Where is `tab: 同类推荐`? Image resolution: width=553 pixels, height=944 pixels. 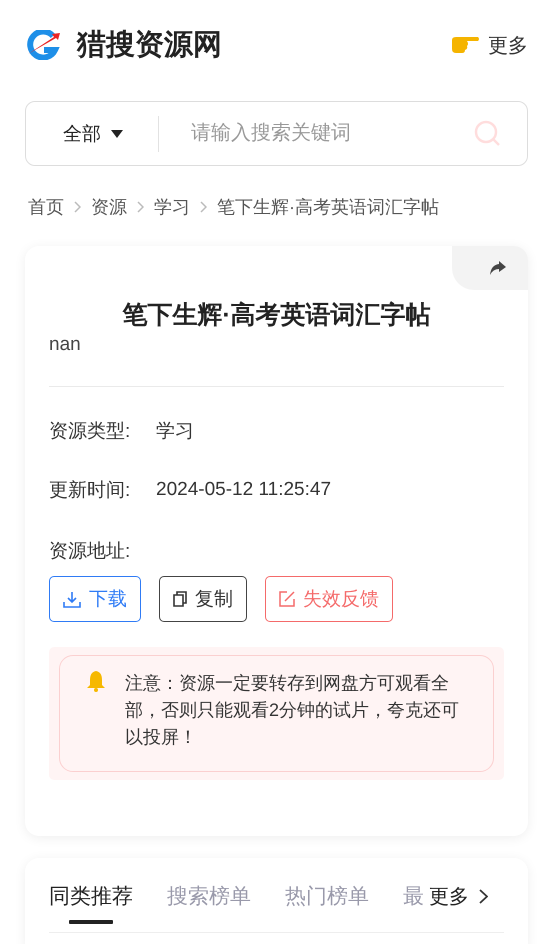 tab: 同类推荐 is located at coordinates (91, 896).